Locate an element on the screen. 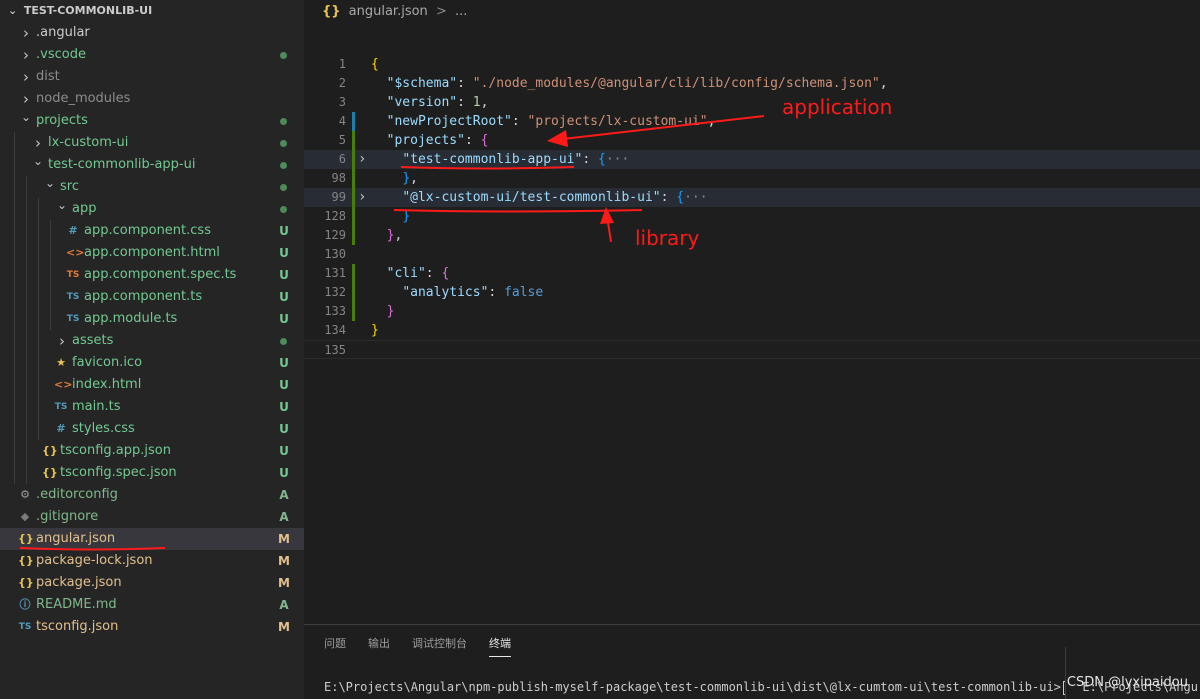 The image size is (1200, 699). sidebar-annotation-underline is located at coordinates (92, 549).